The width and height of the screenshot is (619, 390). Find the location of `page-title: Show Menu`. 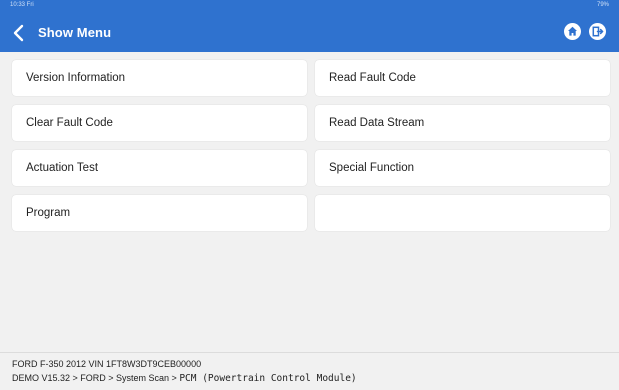

page-title: Show Menu is located at coordinates (75, 32).